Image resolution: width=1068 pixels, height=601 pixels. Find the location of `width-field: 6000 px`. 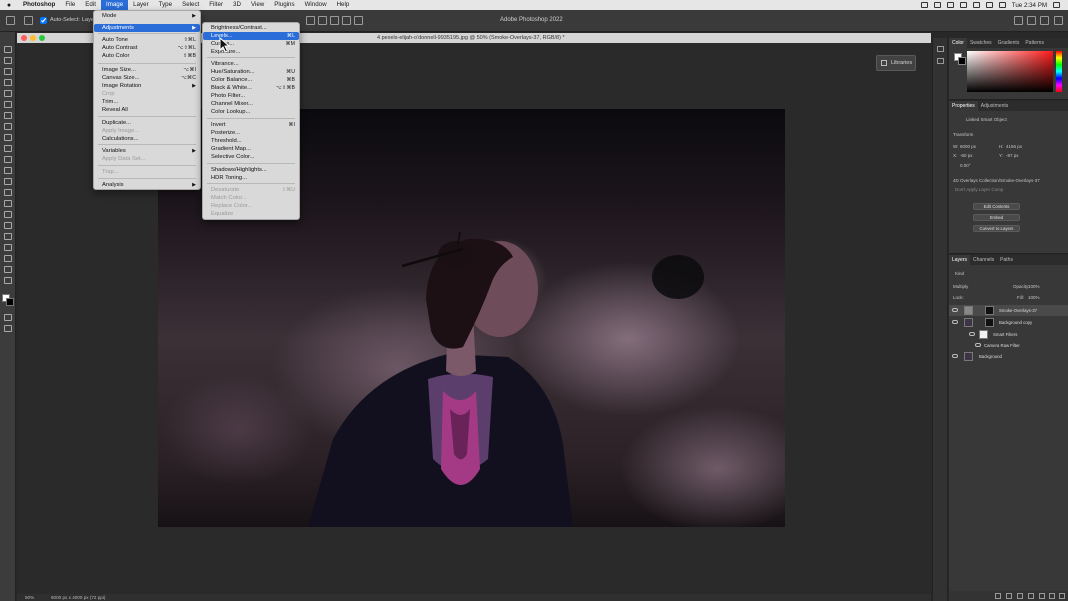

width-field: 6000 px is located at coordinates (968, 146).